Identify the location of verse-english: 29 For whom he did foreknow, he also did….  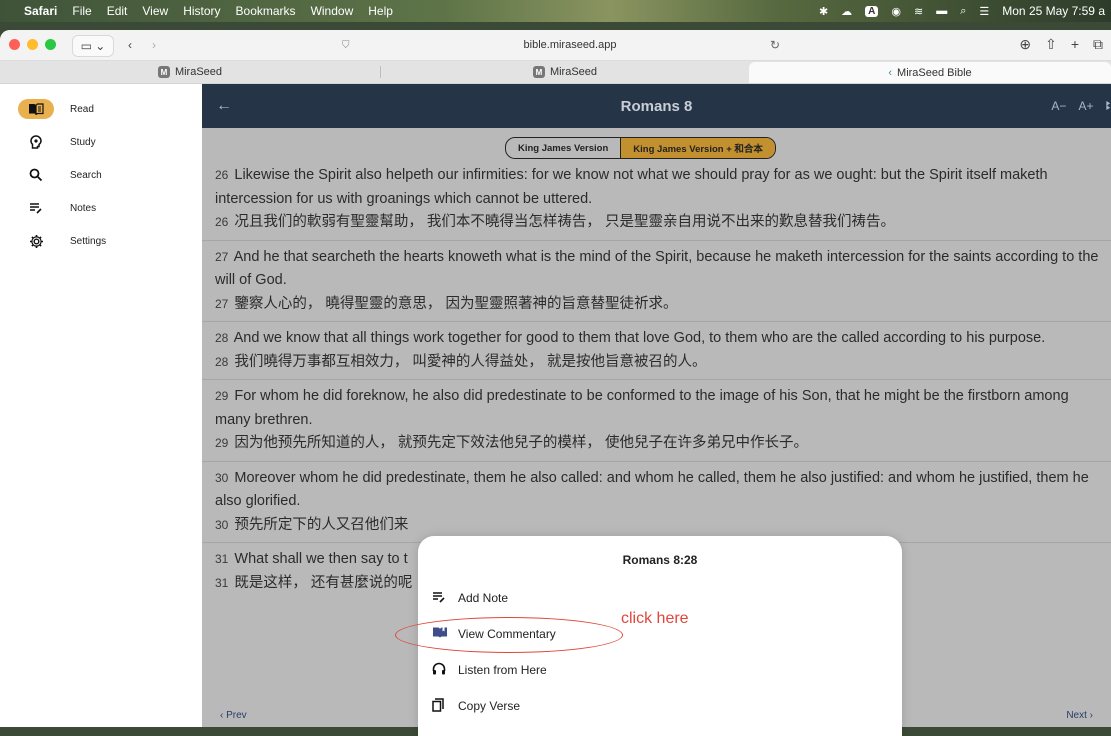
(660, 408).